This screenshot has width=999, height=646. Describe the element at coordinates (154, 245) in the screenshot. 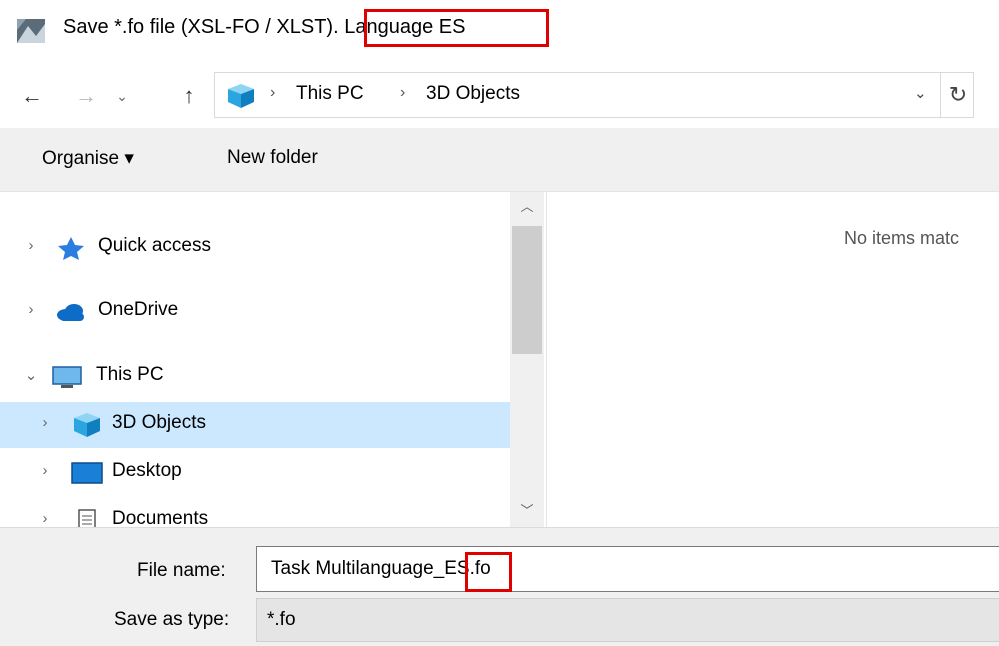

I see `tree-label: Quick access` at that location.